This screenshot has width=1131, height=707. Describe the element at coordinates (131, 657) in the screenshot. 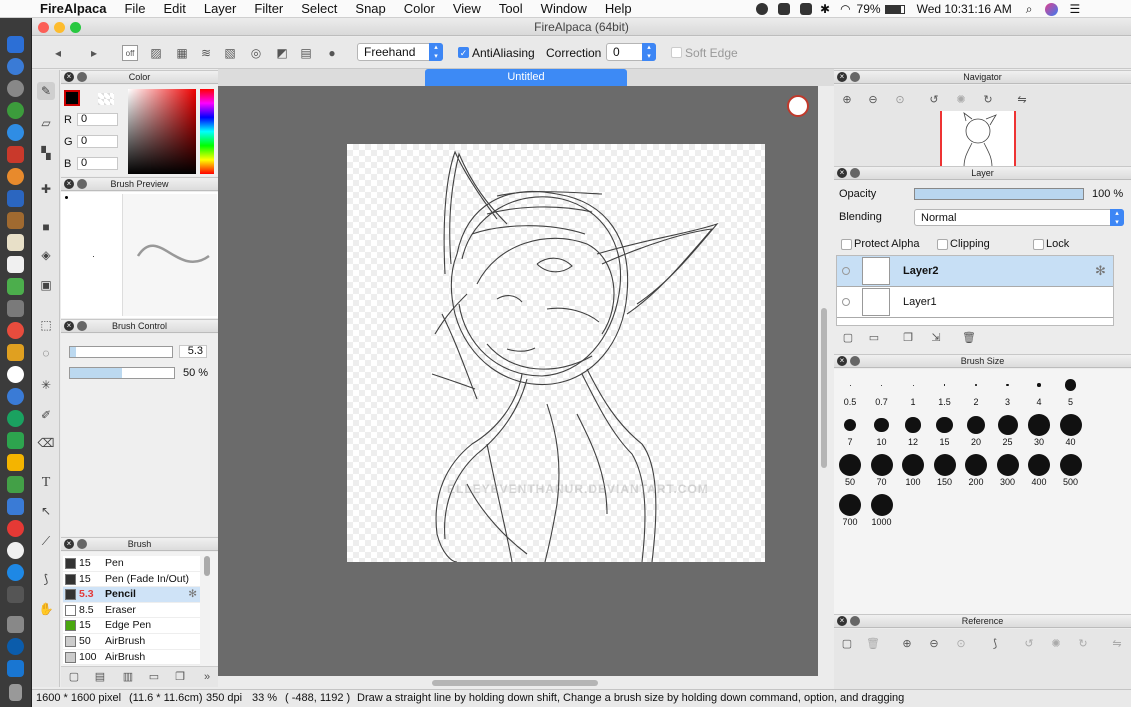

I see `brush-item: 100 AirBrush` at that location.